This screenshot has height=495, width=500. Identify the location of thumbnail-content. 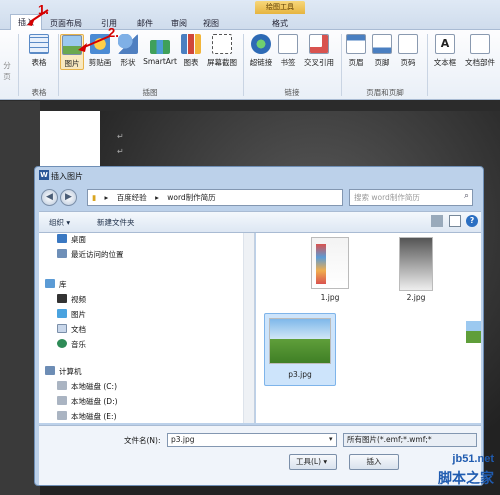
(321, 264).